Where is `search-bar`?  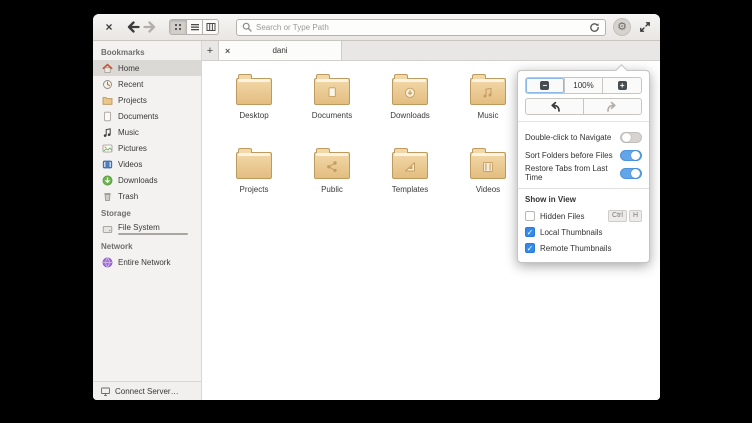
search-bar is located at coordinates (421, 27).